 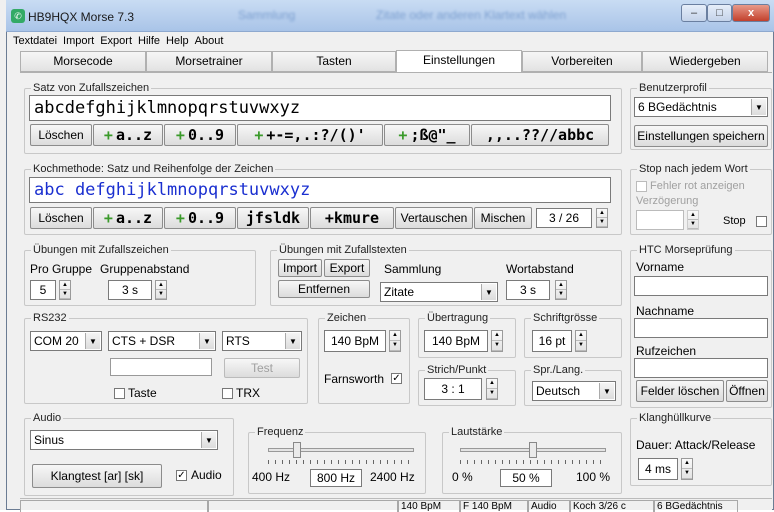 I want to click on envelope-spinner: ▲ ▼, so click(x=687, y=469).